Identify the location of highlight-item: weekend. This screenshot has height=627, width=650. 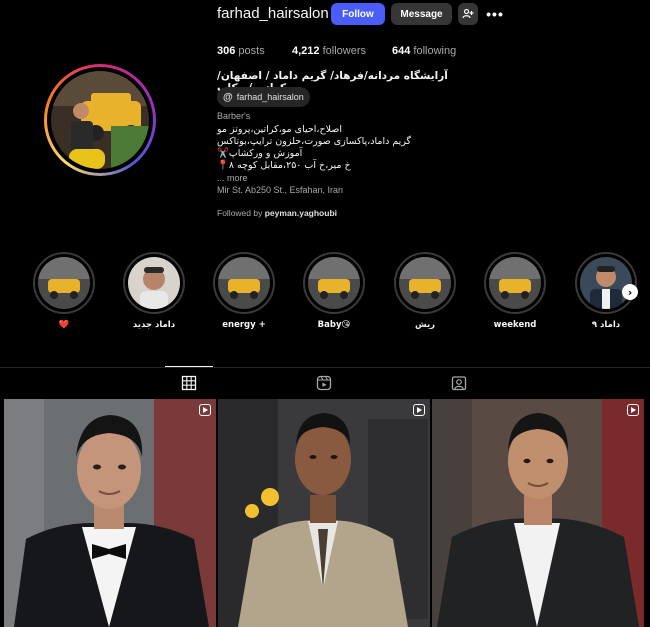
(515, 291).